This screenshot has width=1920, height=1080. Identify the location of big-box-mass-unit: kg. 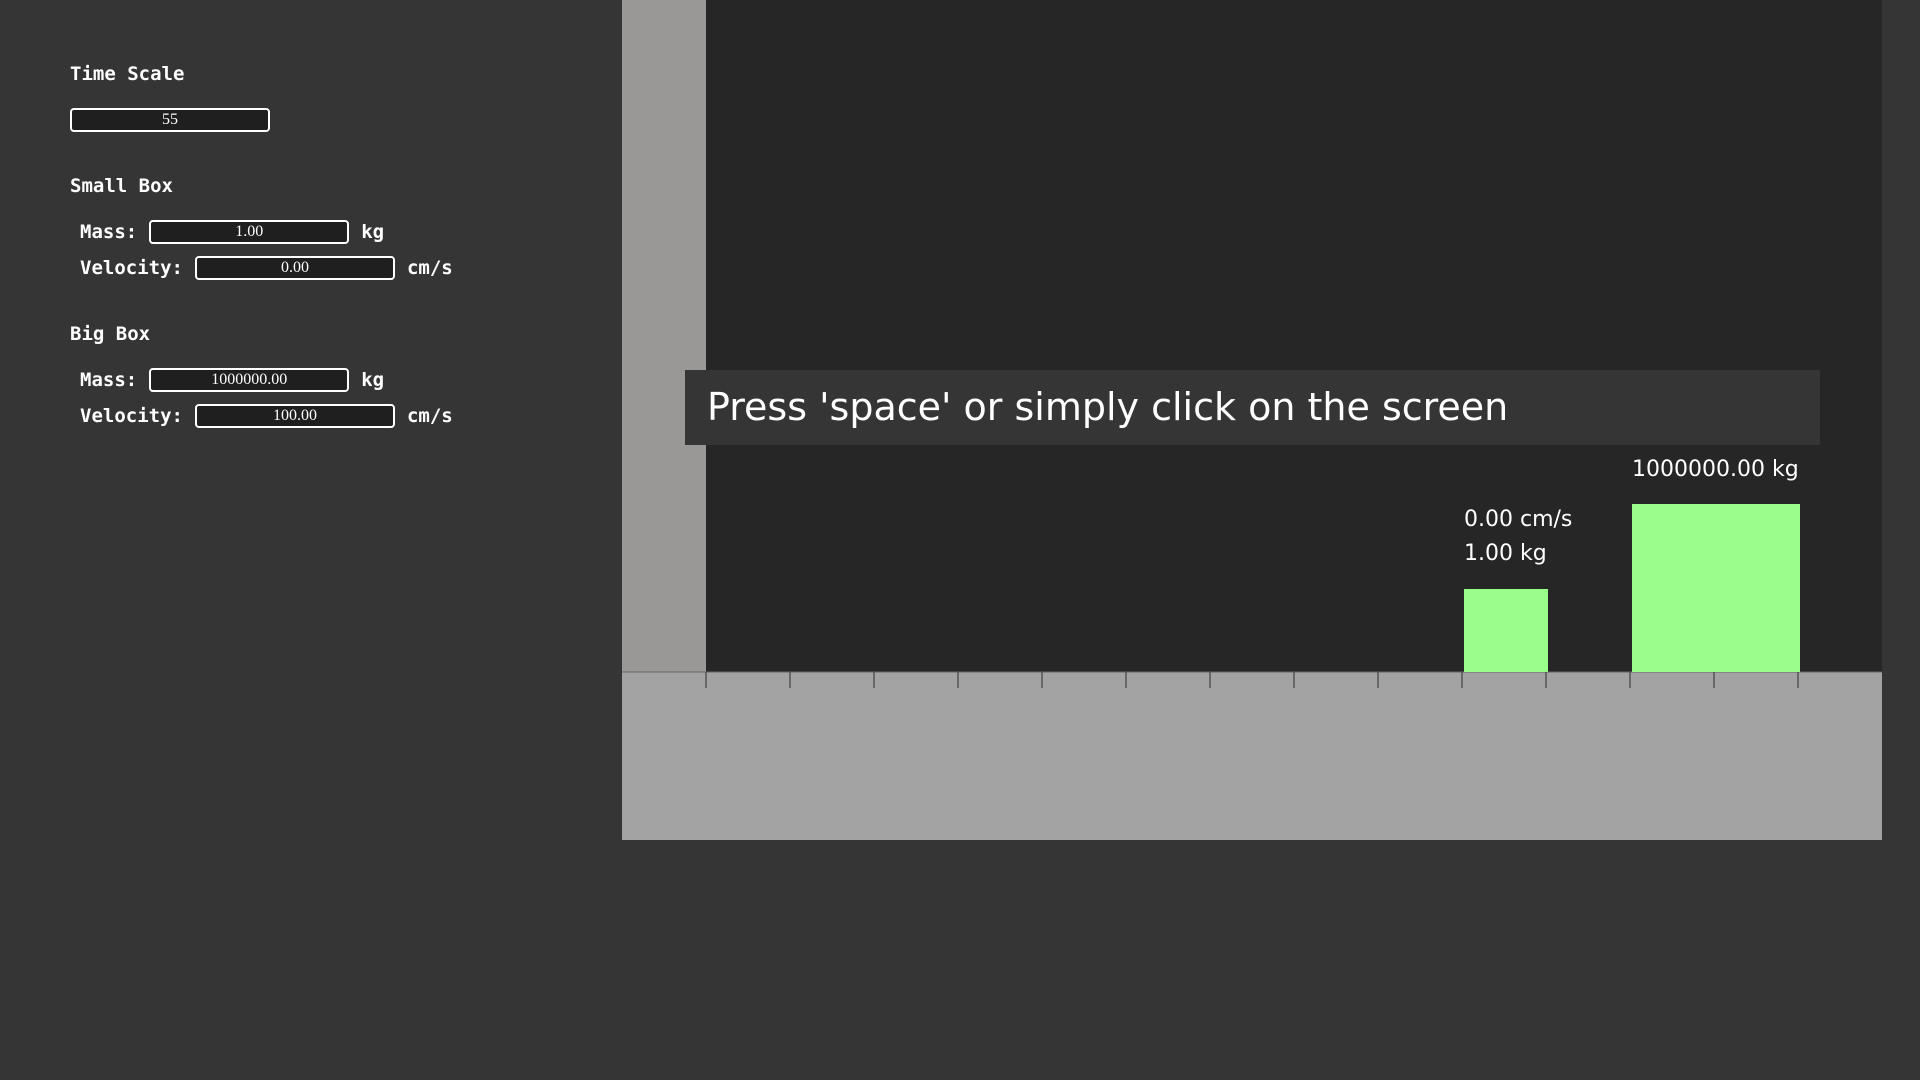
(373, 380).